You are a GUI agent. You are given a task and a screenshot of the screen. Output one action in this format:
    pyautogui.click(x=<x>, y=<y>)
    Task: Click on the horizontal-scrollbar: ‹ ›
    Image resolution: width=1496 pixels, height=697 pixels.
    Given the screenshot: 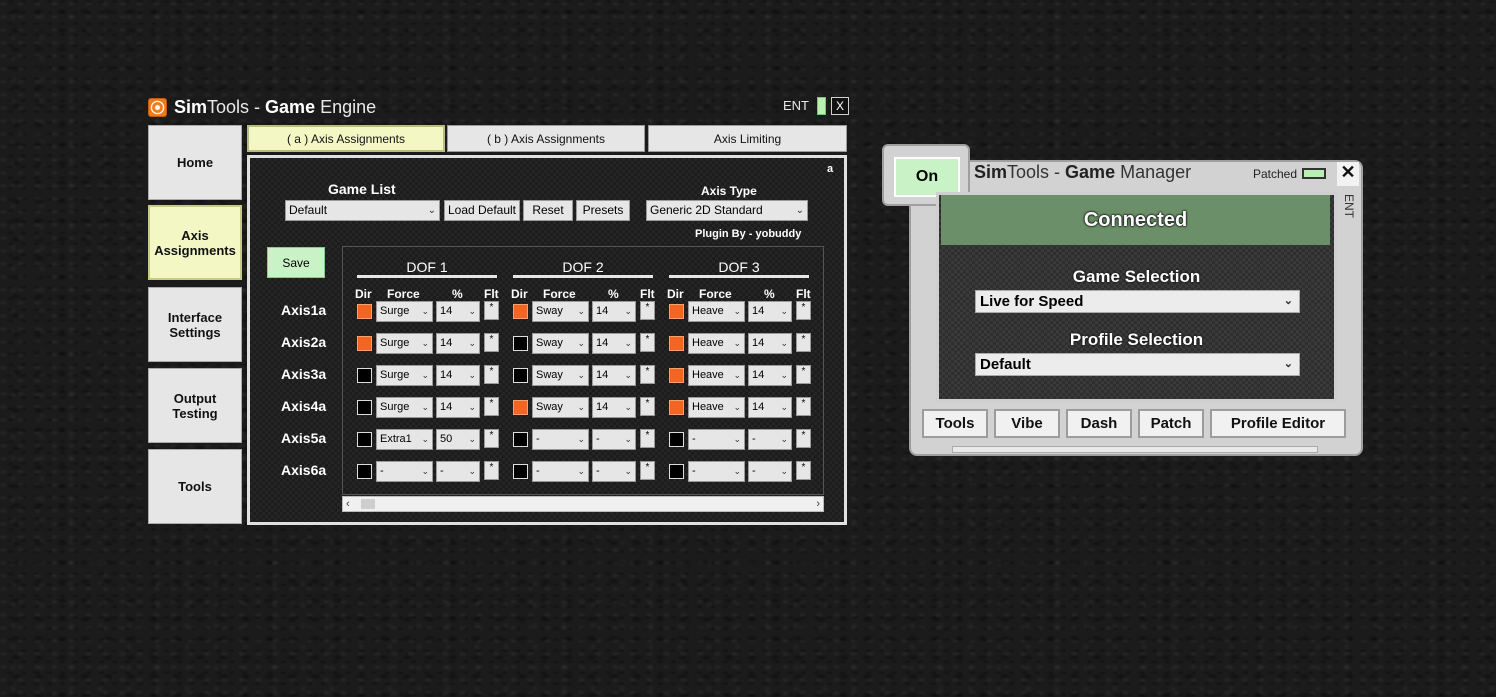 What is the action you would take?
    pyautogui.click(x=583, y=504)
    